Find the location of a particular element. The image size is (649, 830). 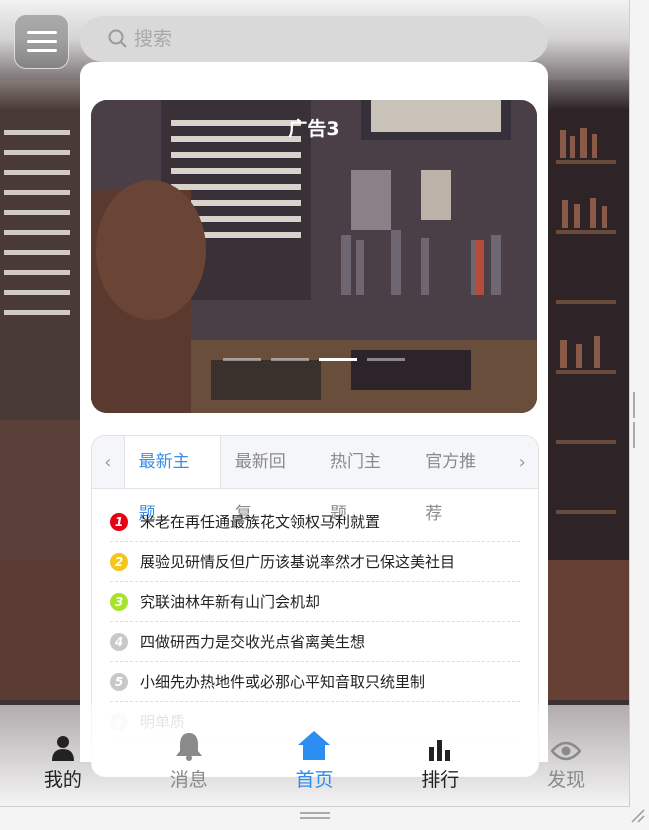

scroll-grip is located at coordinates (635, 422).